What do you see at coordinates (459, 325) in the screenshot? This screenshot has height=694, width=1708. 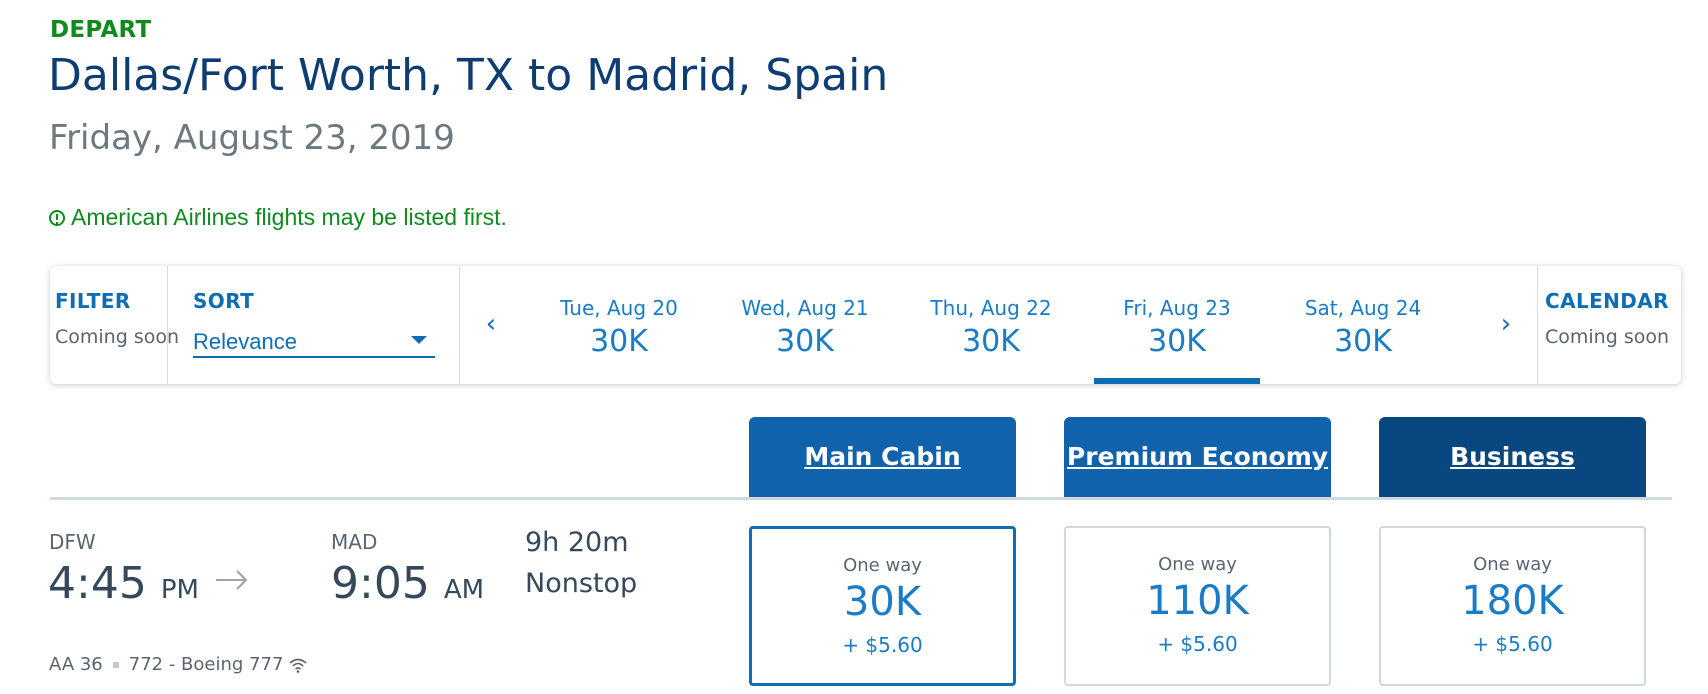 I see `divider` at bounding box center [459, 325].